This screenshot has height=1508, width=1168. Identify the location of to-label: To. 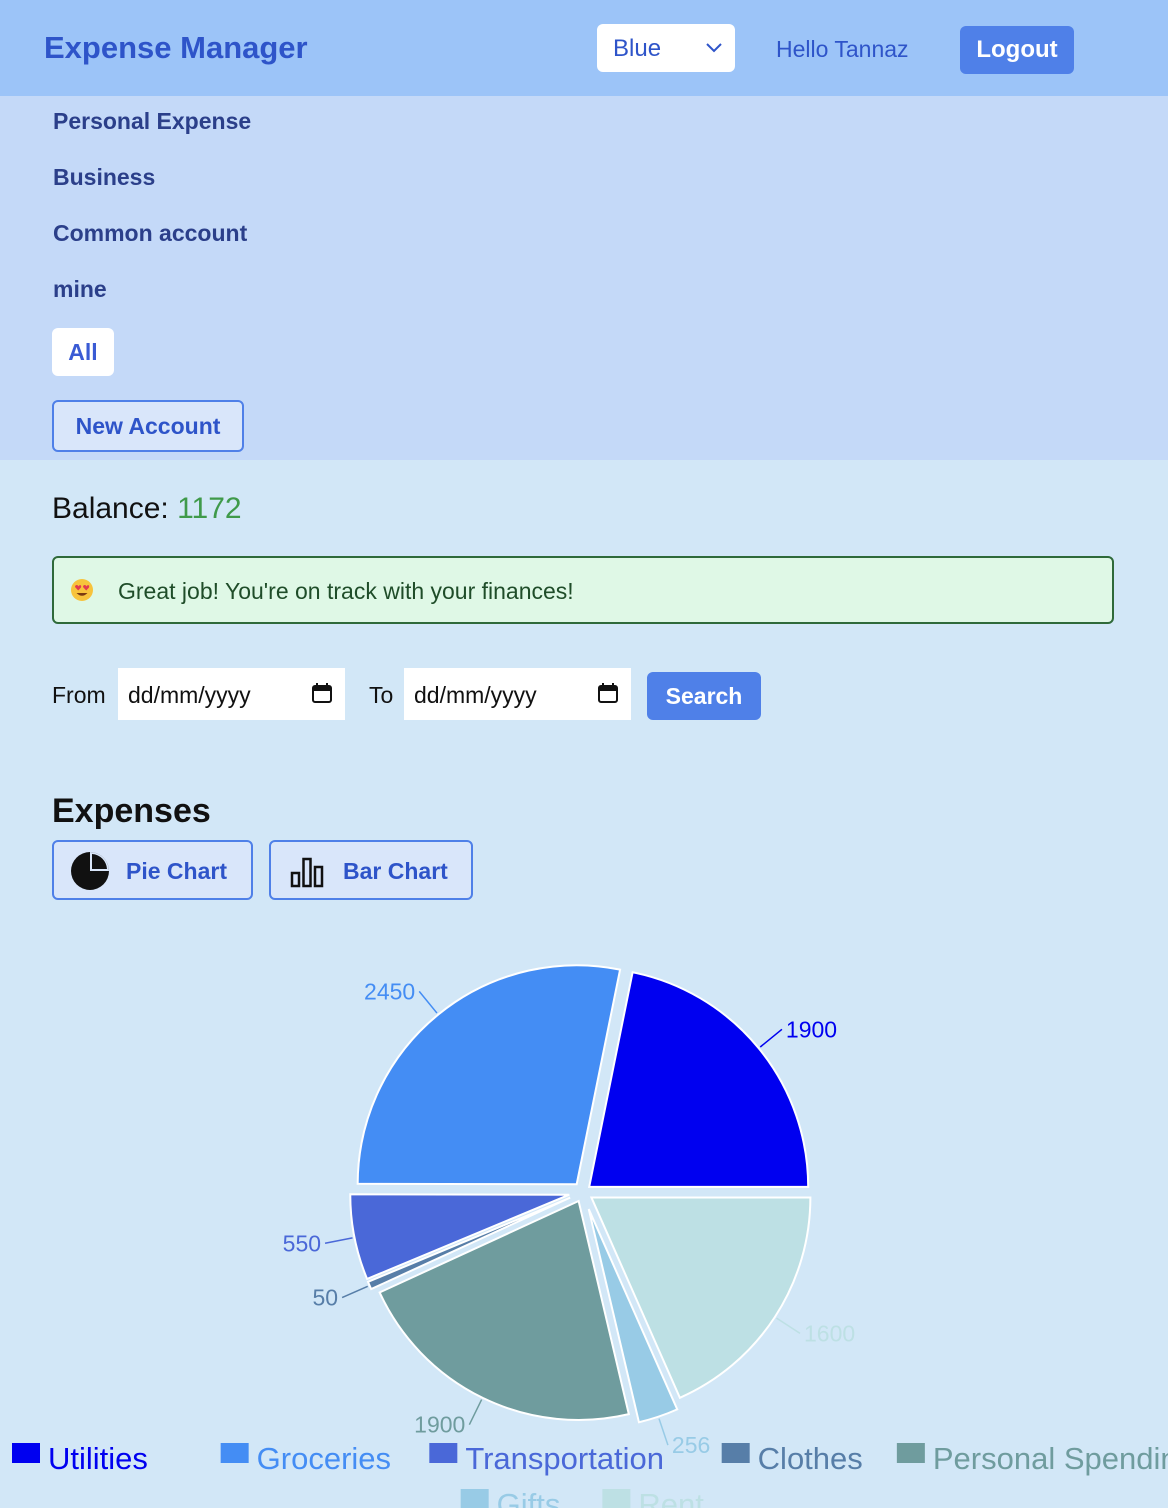
(381, 695).